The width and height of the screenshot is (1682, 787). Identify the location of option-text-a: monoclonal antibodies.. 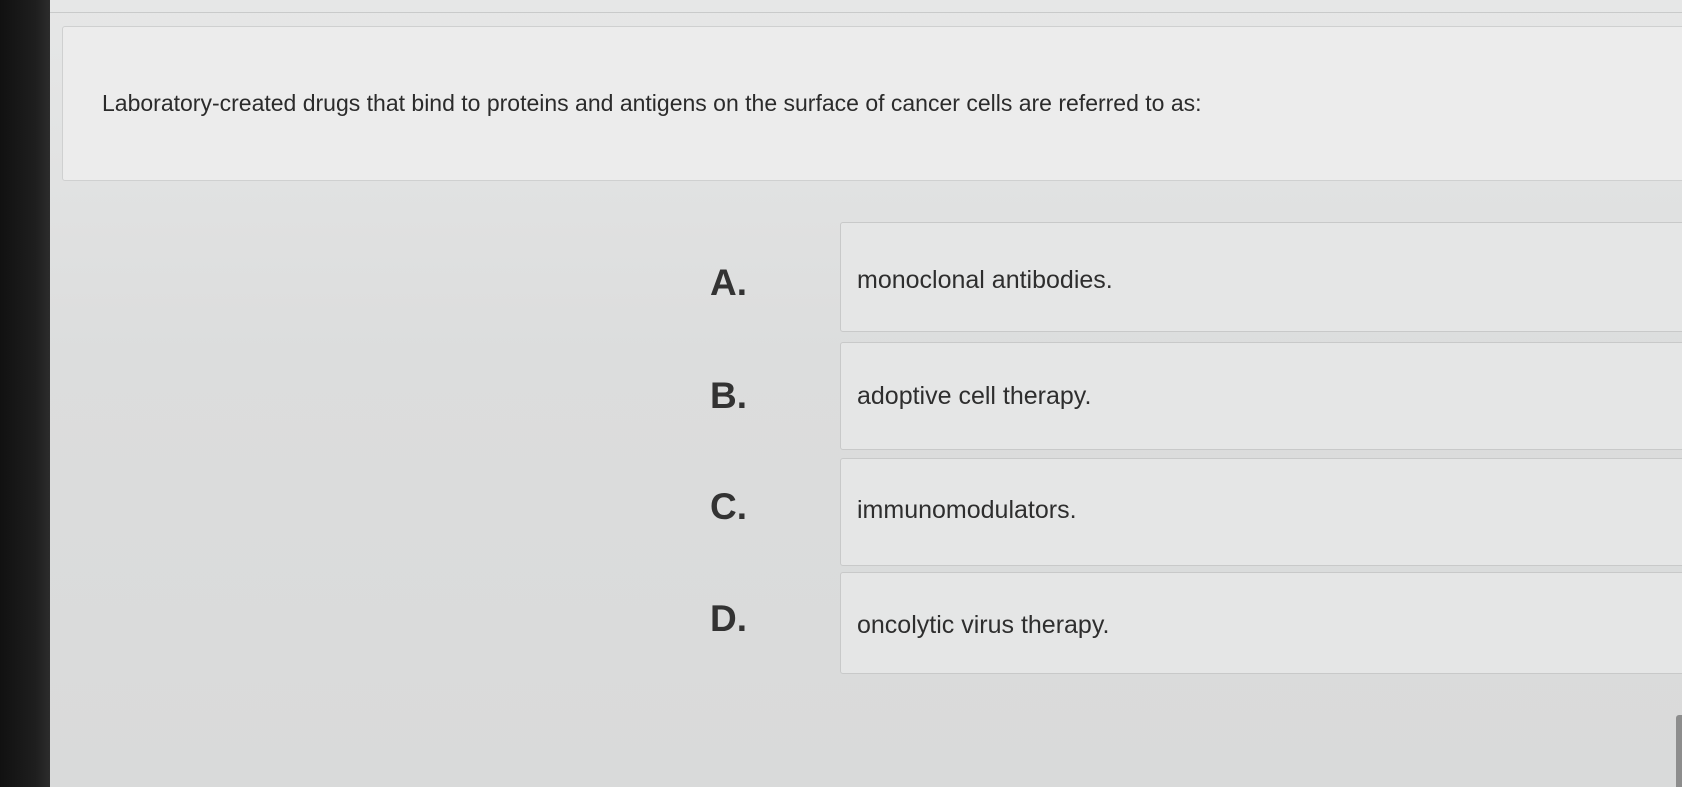
(985, 280).